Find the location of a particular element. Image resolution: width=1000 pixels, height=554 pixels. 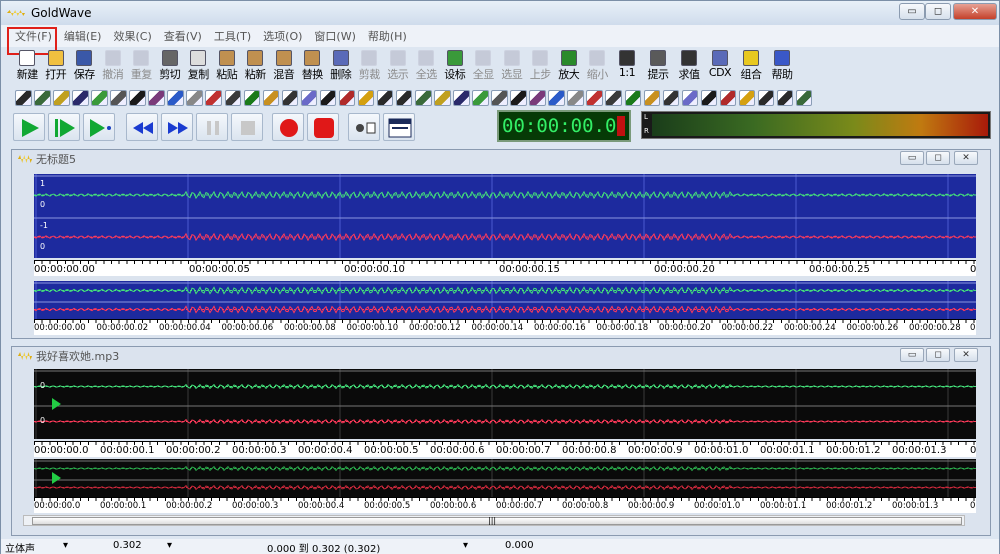

device-controls-button is located at coordinates (399, 127).